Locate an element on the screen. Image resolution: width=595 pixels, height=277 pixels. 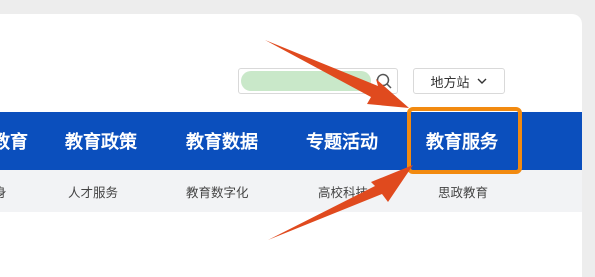
subnav-item-ideology: 思政教育 is located at coordinates (463, 191).